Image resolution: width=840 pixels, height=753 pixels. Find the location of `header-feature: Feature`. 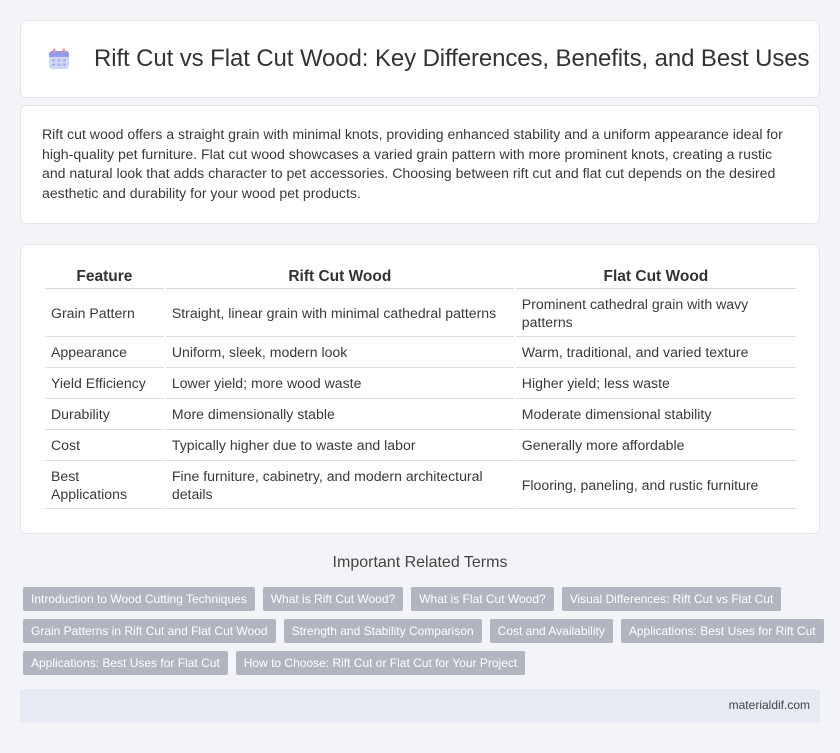

header-feature: Feature is located at coordinates (104, 277).